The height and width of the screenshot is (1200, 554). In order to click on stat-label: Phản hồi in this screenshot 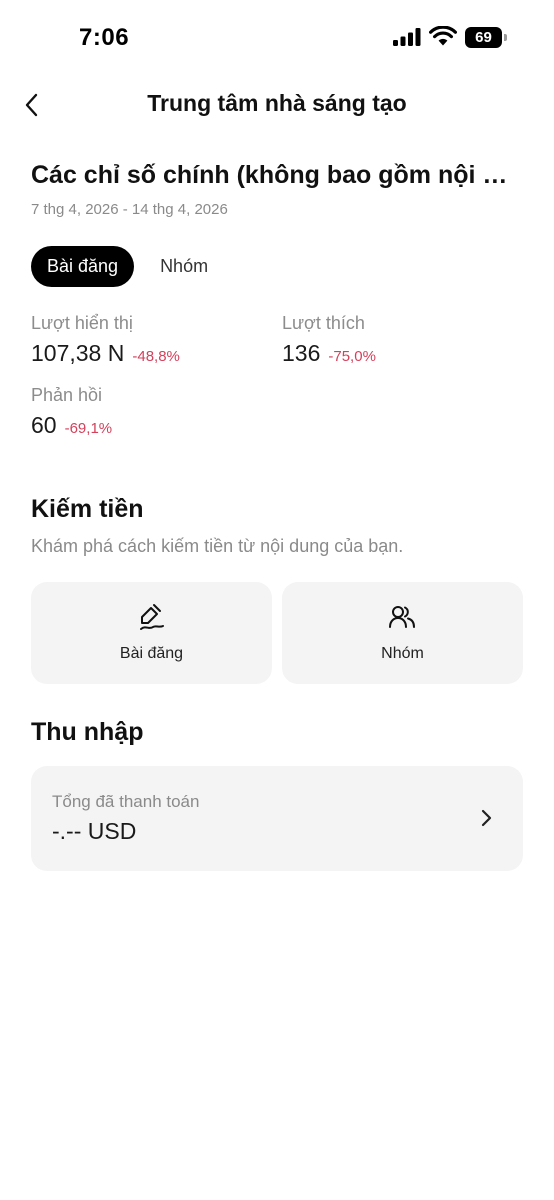, I will do `click(67, 395)`.